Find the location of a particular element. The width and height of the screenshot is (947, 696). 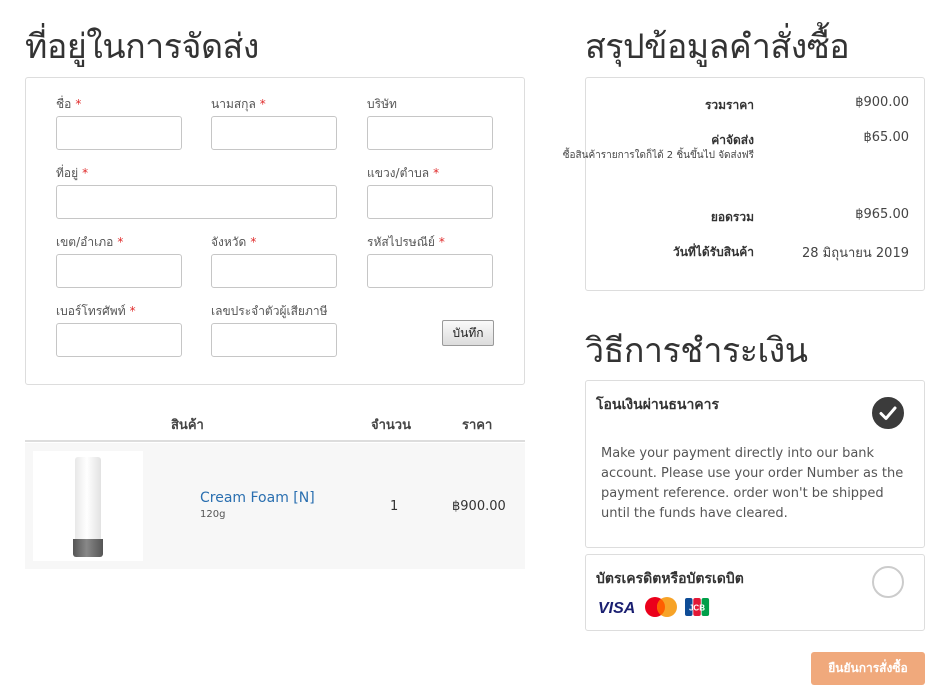

mastercard-icon is located at coordinates (661, 607).